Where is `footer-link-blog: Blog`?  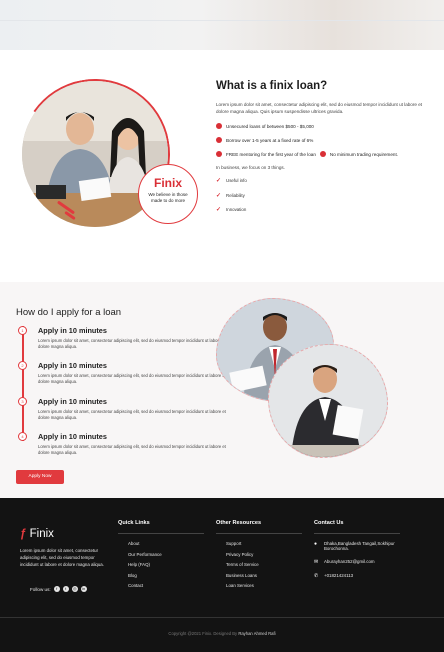 footer-link-blog: Blog is located at coordinates (161, 575).